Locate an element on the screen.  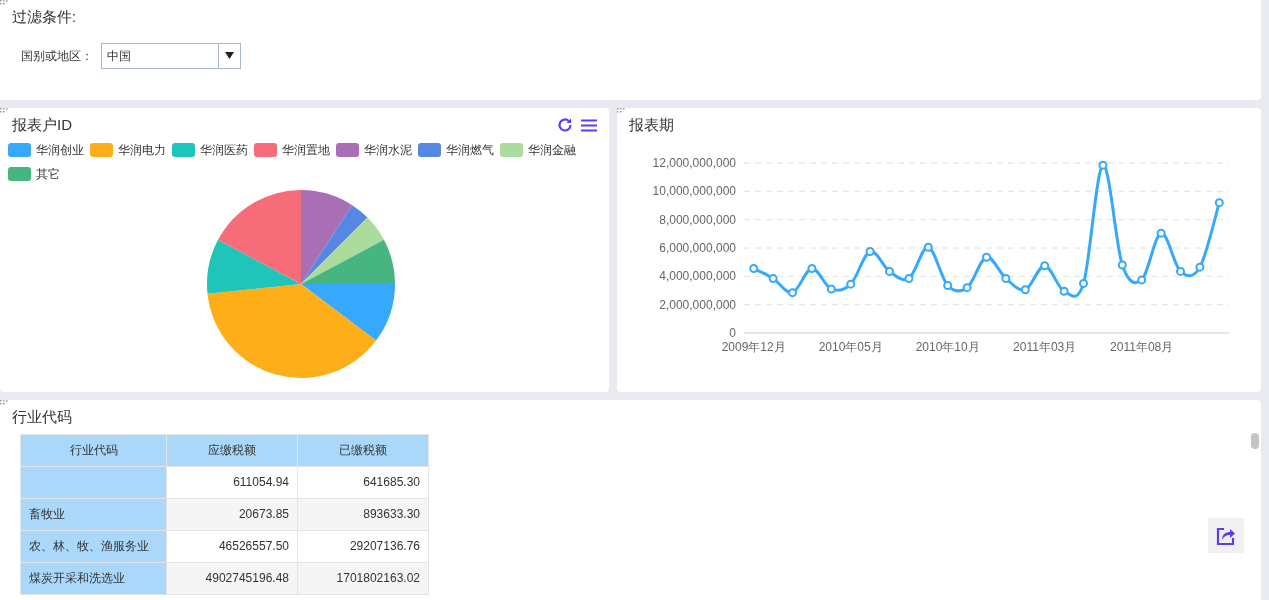
legend-label: 华润水泥 is located at coordinates (388, 150).